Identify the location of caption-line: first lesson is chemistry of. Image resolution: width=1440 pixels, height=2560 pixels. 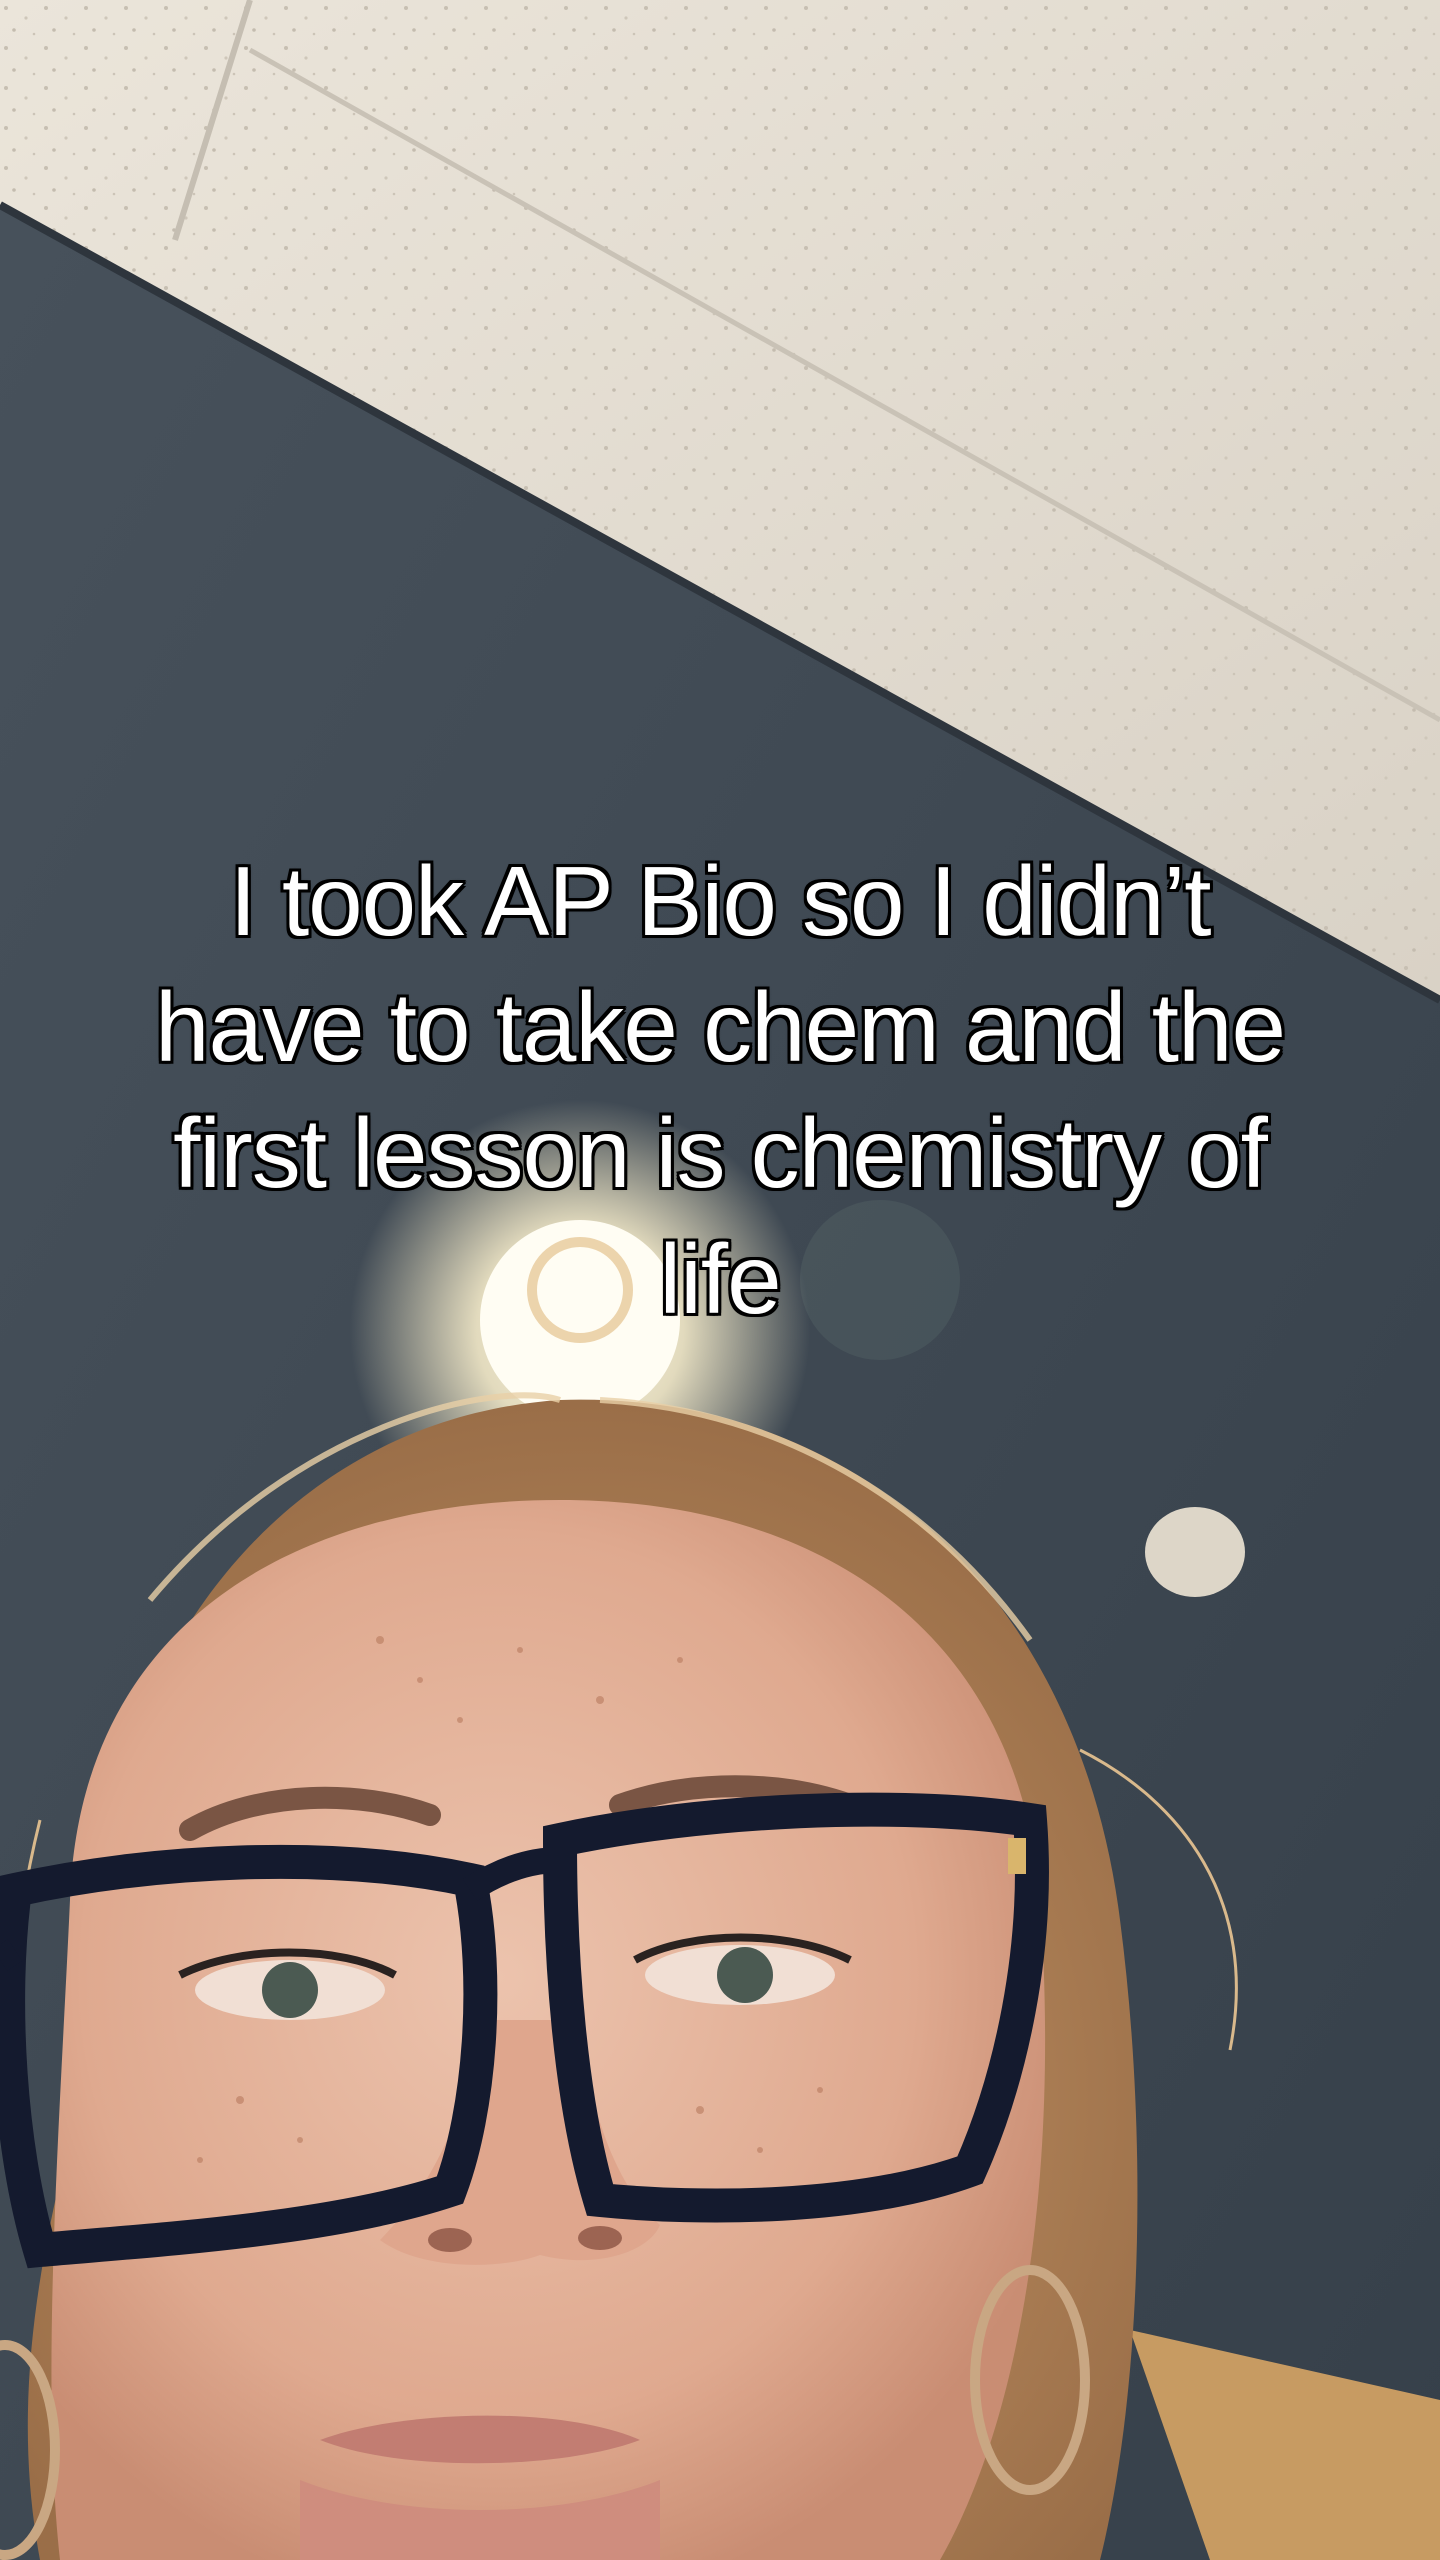
(721, 1153).